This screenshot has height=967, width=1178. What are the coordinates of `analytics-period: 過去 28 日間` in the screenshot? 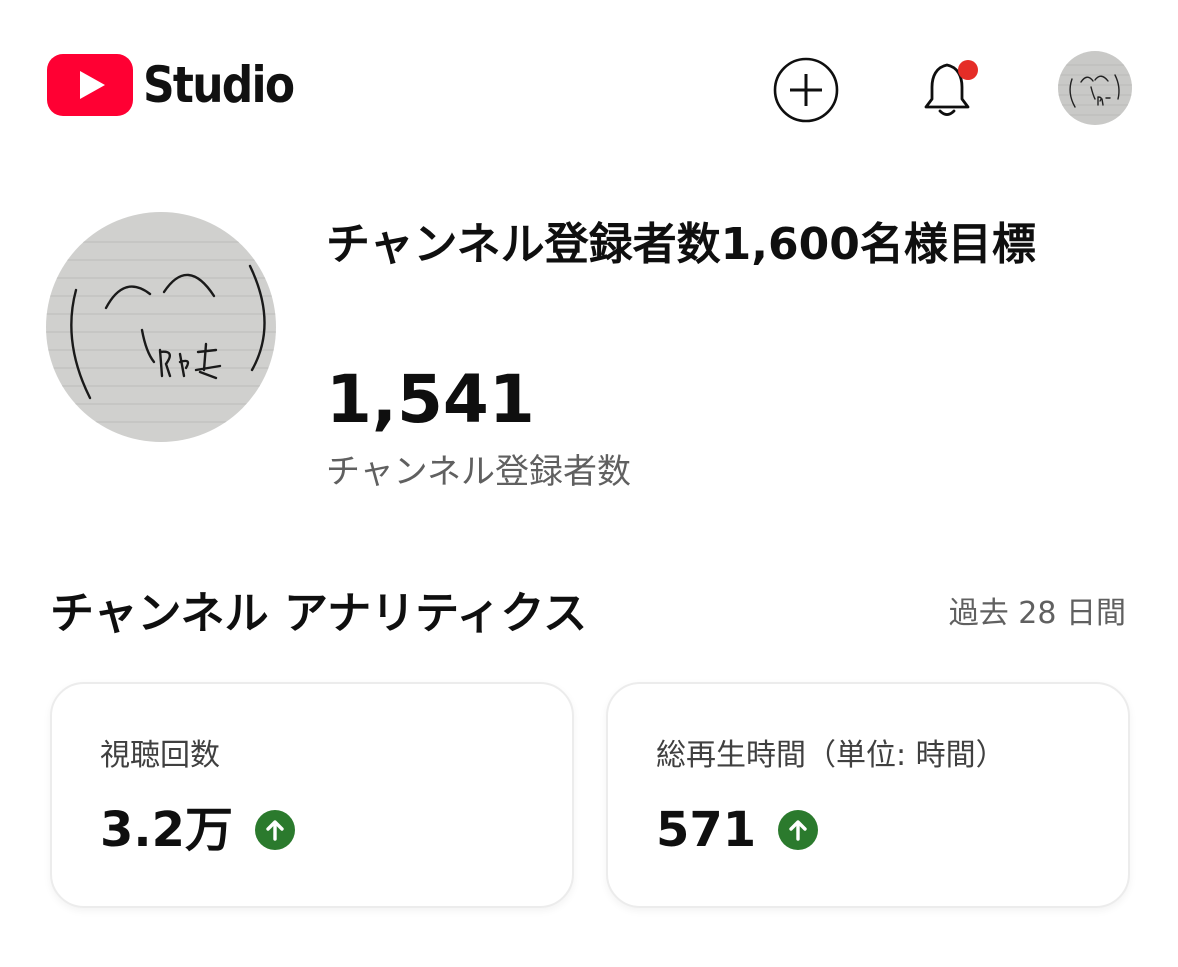 It's located at (1037, 613).